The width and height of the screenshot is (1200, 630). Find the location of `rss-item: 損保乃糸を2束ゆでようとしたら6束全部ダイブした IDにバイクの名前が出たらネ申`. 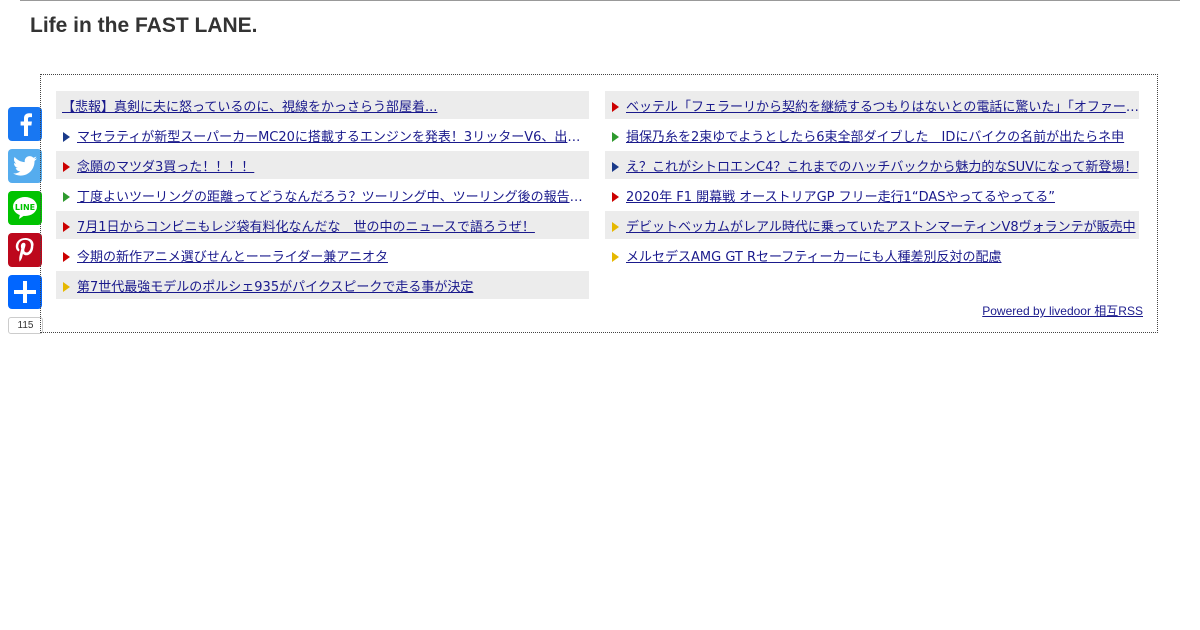

rss-item: 損保乃糸を2束ゆでようとしたら6束全部ダイブした IDにバイクの名前が出たらネ申 is located at coordinates (872, 135).